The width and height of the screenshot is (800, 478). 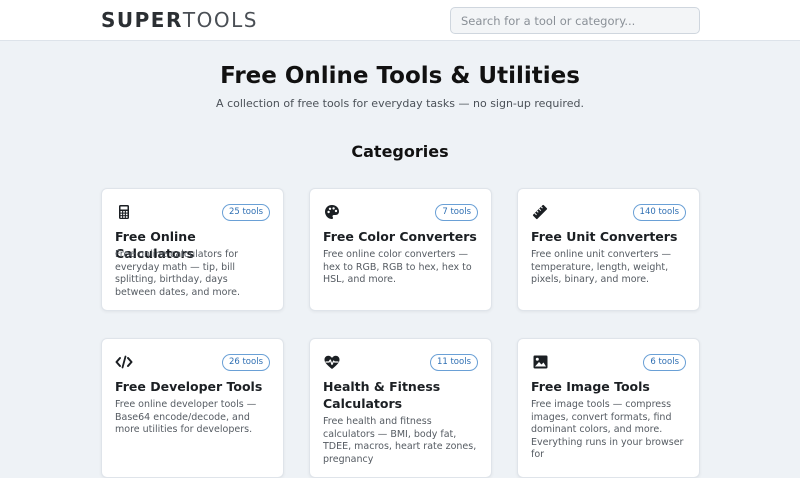 What do you see at coordinates (189, 386) in the screenshot?
I see `category-title: Free Developer Tools` at bounding box center [189, 386].